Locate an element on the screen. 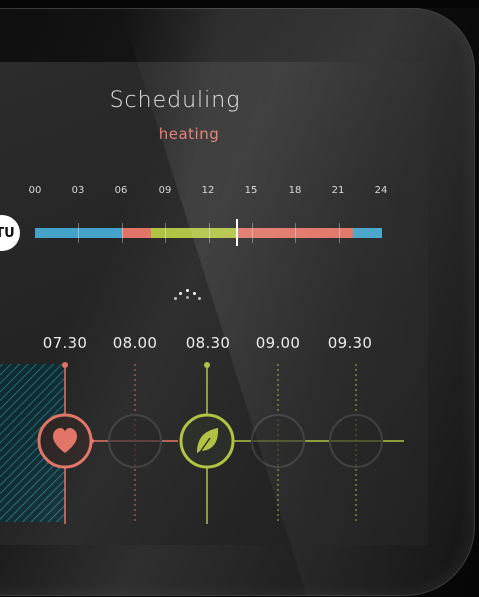 The width and height of the screenshot is (479, 597). comfort-slot-button is located at coordinates (65, 441).